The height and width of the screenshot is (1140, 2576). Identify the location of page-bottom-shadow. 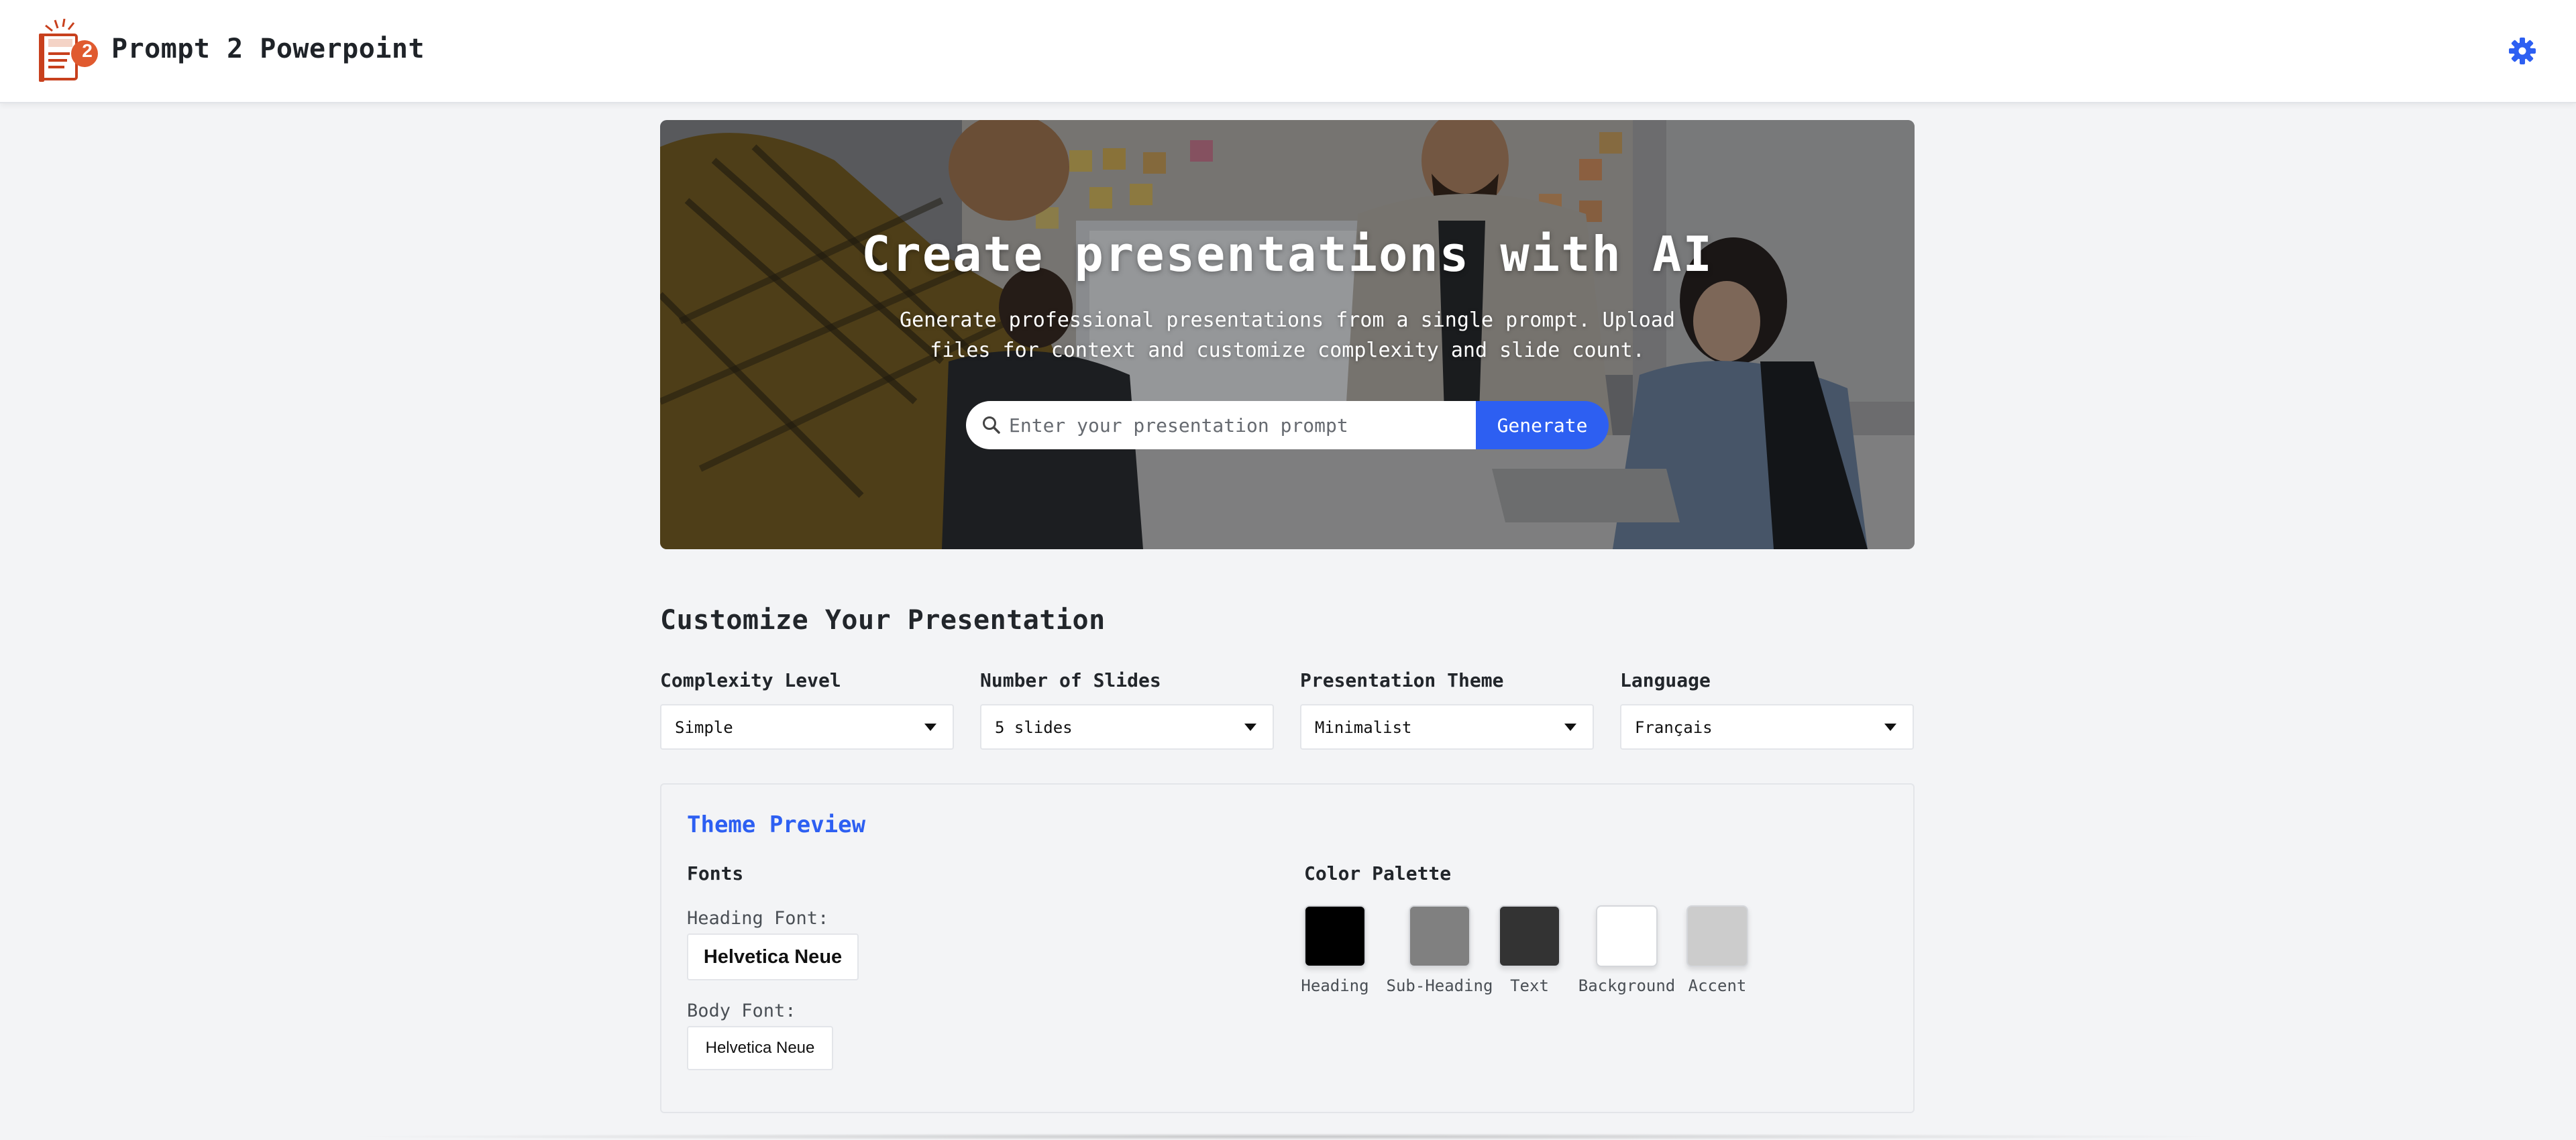
(1288, 1136).